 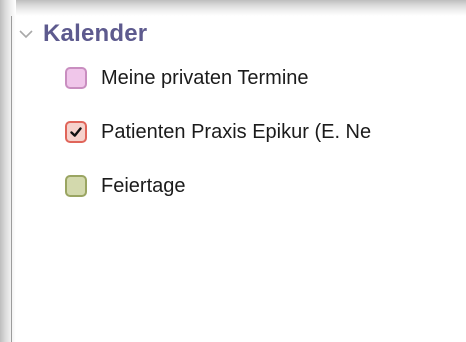 I want to click on top-shadow, so click(x=233, y=8).